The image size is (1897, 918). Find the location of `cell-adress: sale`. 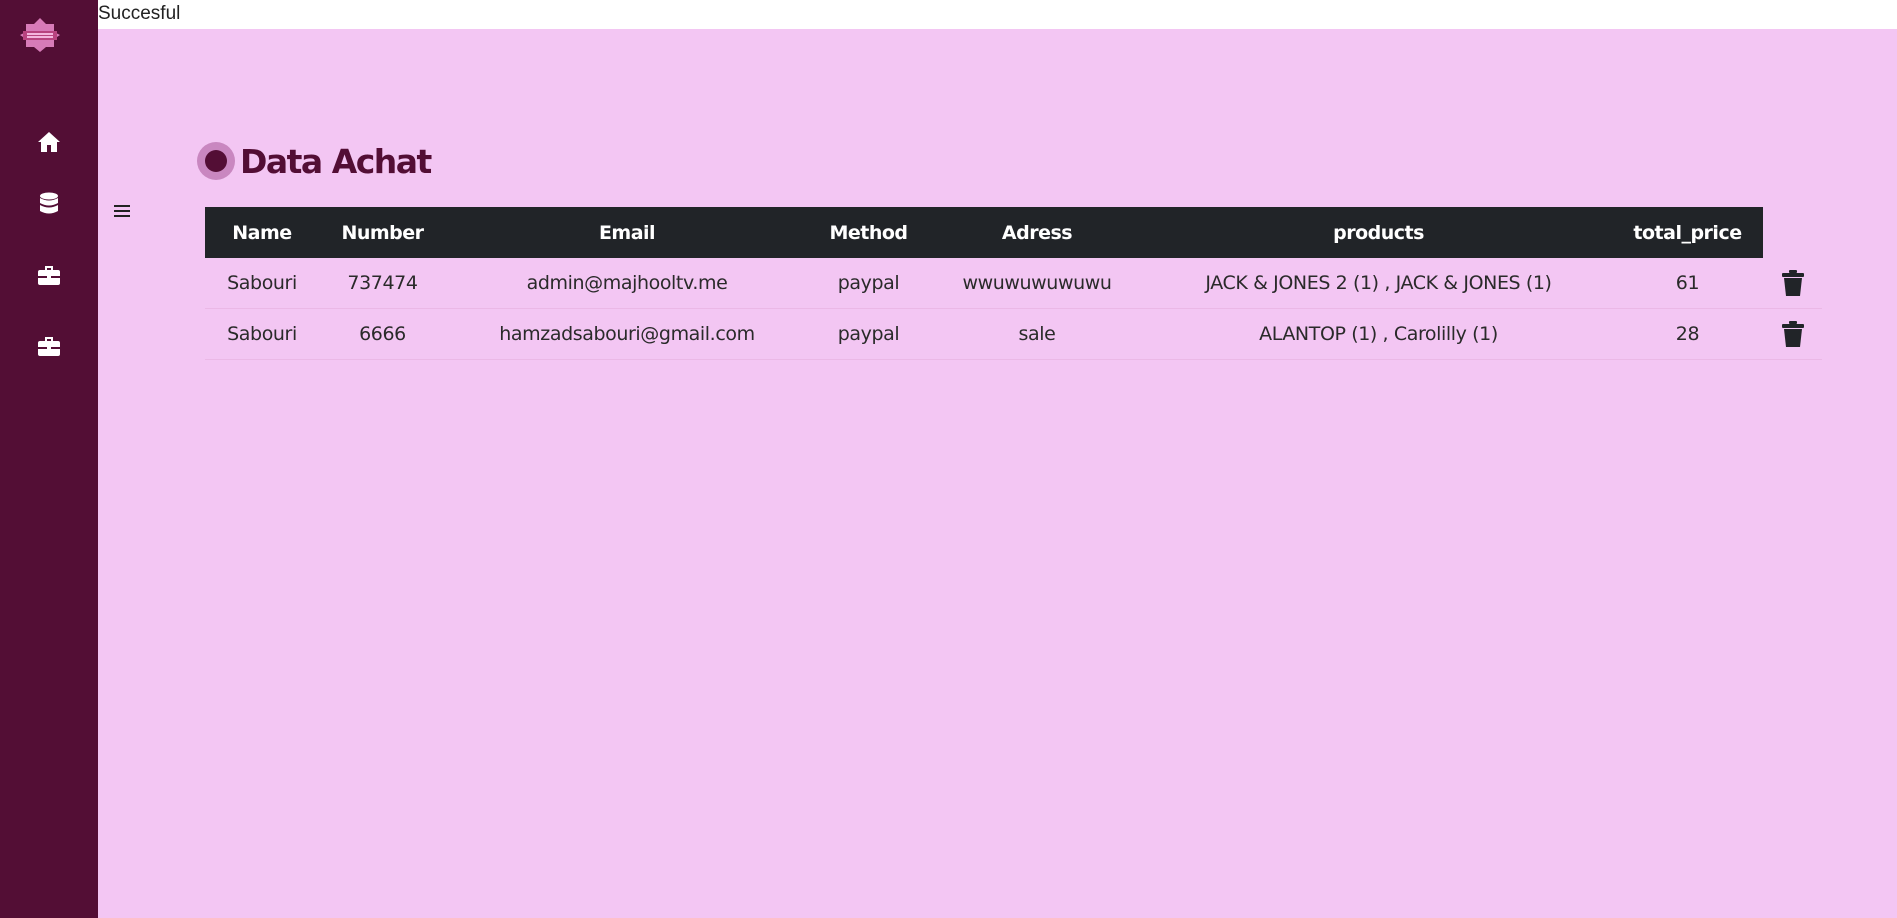

cell-adress: sale is located at coordinates (1037, 334).